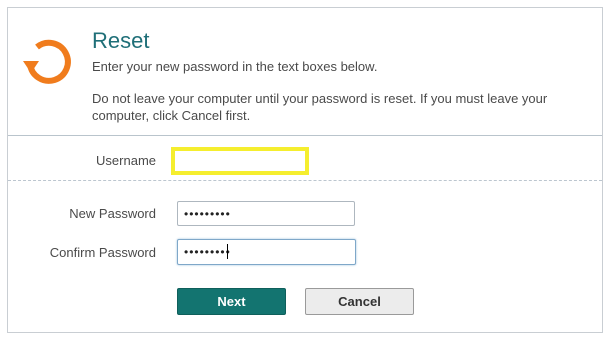 Image resolution: width=614 pixels, height=343 pixels. Describe the element at coordinates (231, 301) in the screenshot. I see `next-button: Next` at that location.